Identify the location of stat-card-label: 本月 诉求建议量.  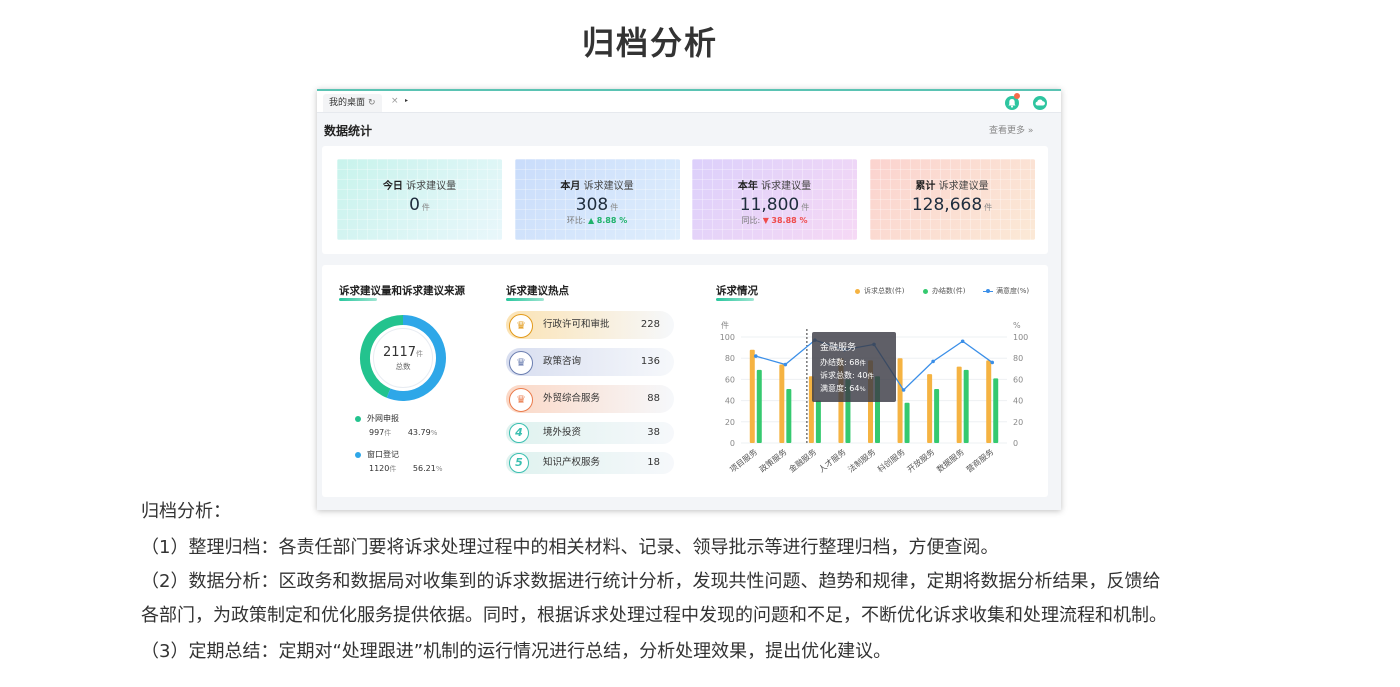
(597, 186).